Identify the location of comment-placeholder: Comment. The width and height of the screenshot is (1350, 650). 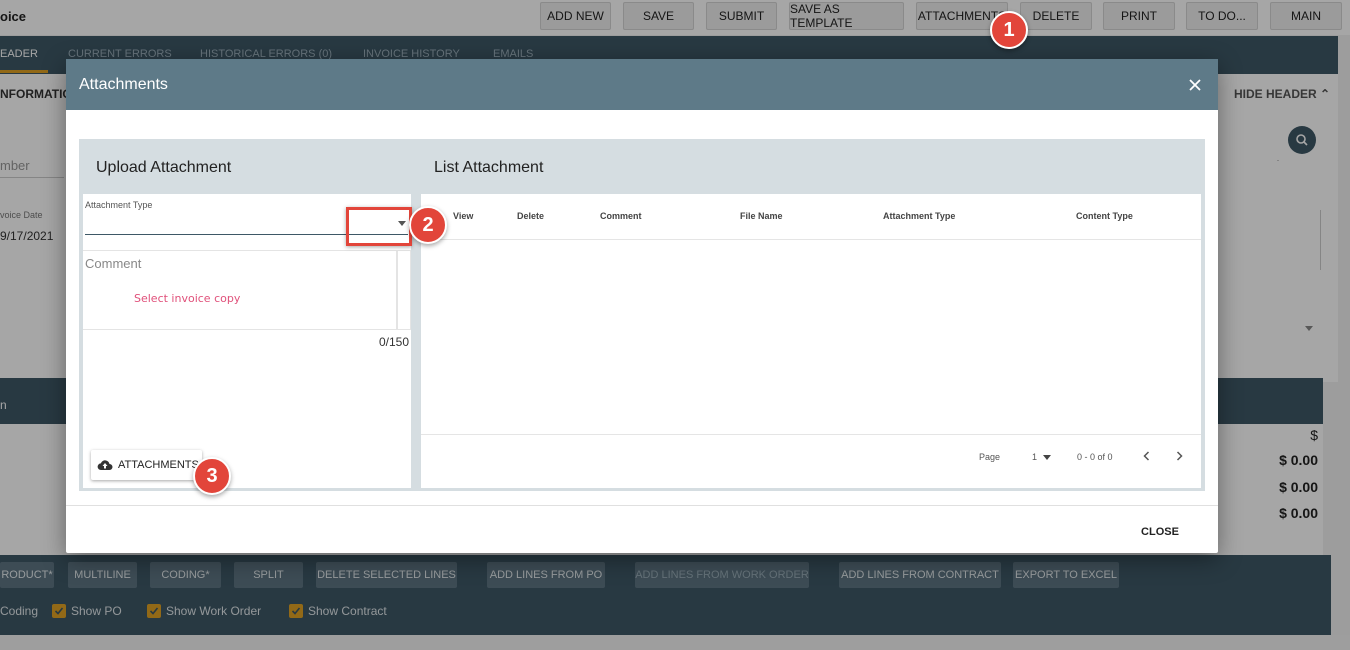
(113, 263).